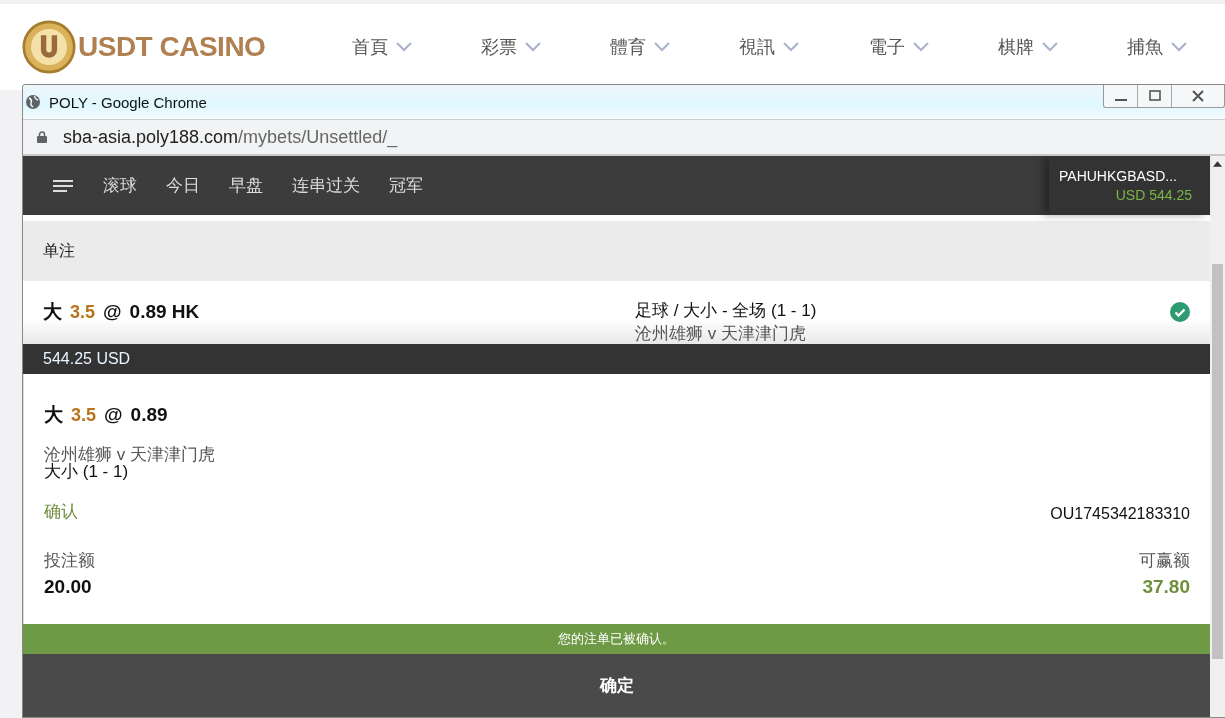 The height and width of the screenshot is (718, 1225). I want to click on window-title: POLY - Google Chrome, so click(128, 102).